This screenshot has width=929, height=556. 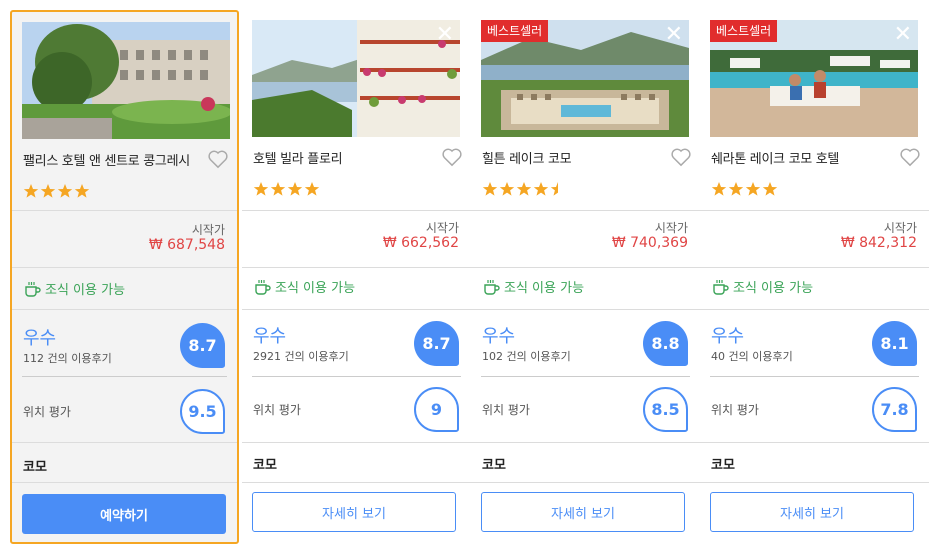 I want to click on hotel-name: 호텔 빌라 플로리, so click(x=298, y=157).